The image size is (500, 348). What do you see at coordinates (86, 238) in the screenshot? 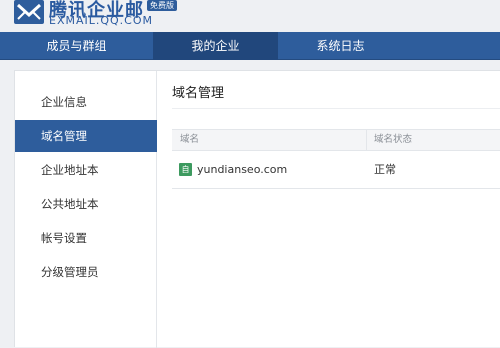
I see `sidebar-item-account-settings: 帐号设置` at bounding box center [86, 238].